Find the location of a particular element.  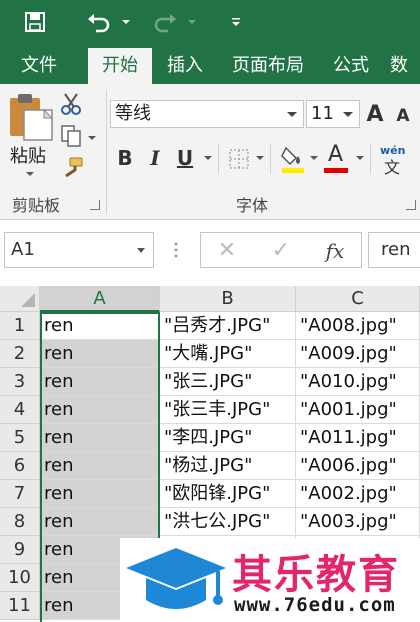

undo-icon is located at coordinates (99, 22).